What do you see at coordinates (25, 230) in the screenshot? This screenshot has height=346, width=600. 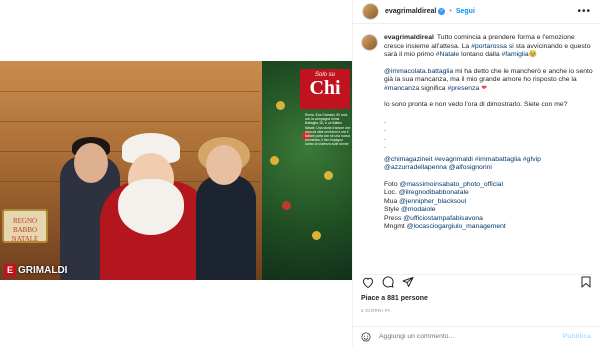 I see `sign-text: BABBO` at bounding box center [25, 230].